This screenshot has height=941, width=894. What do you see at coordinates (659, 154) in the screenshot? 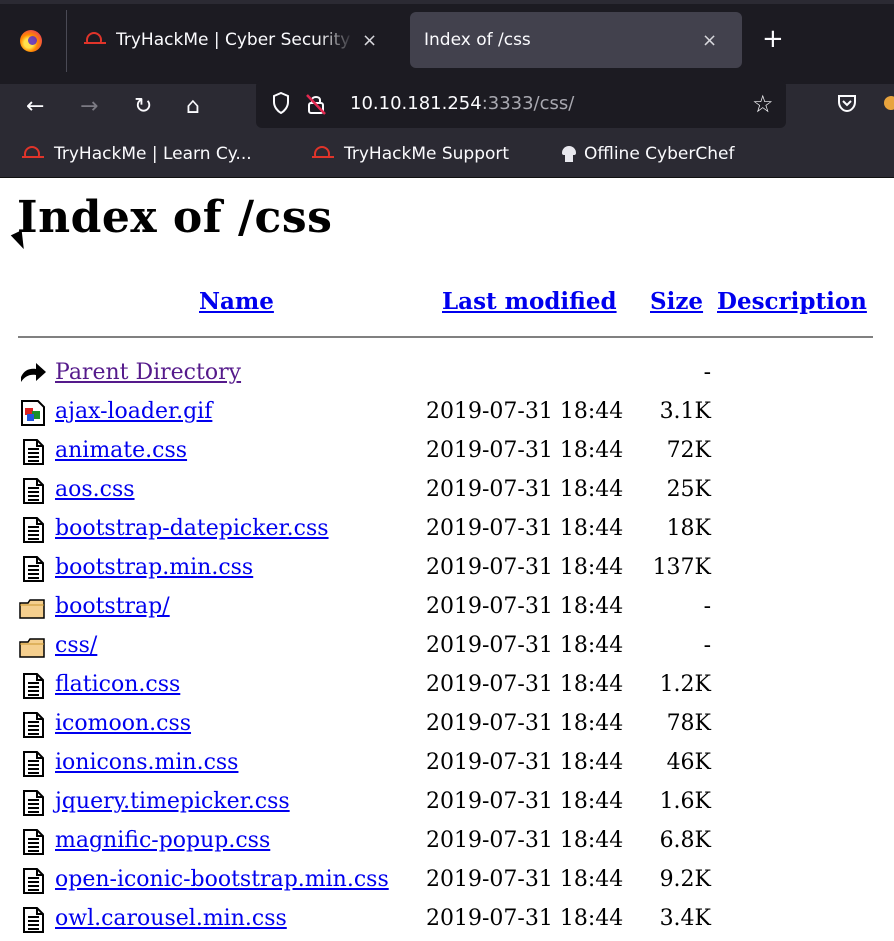
I see `bookmark-label: Offline CyberChef` at bounding box center [659, 154].